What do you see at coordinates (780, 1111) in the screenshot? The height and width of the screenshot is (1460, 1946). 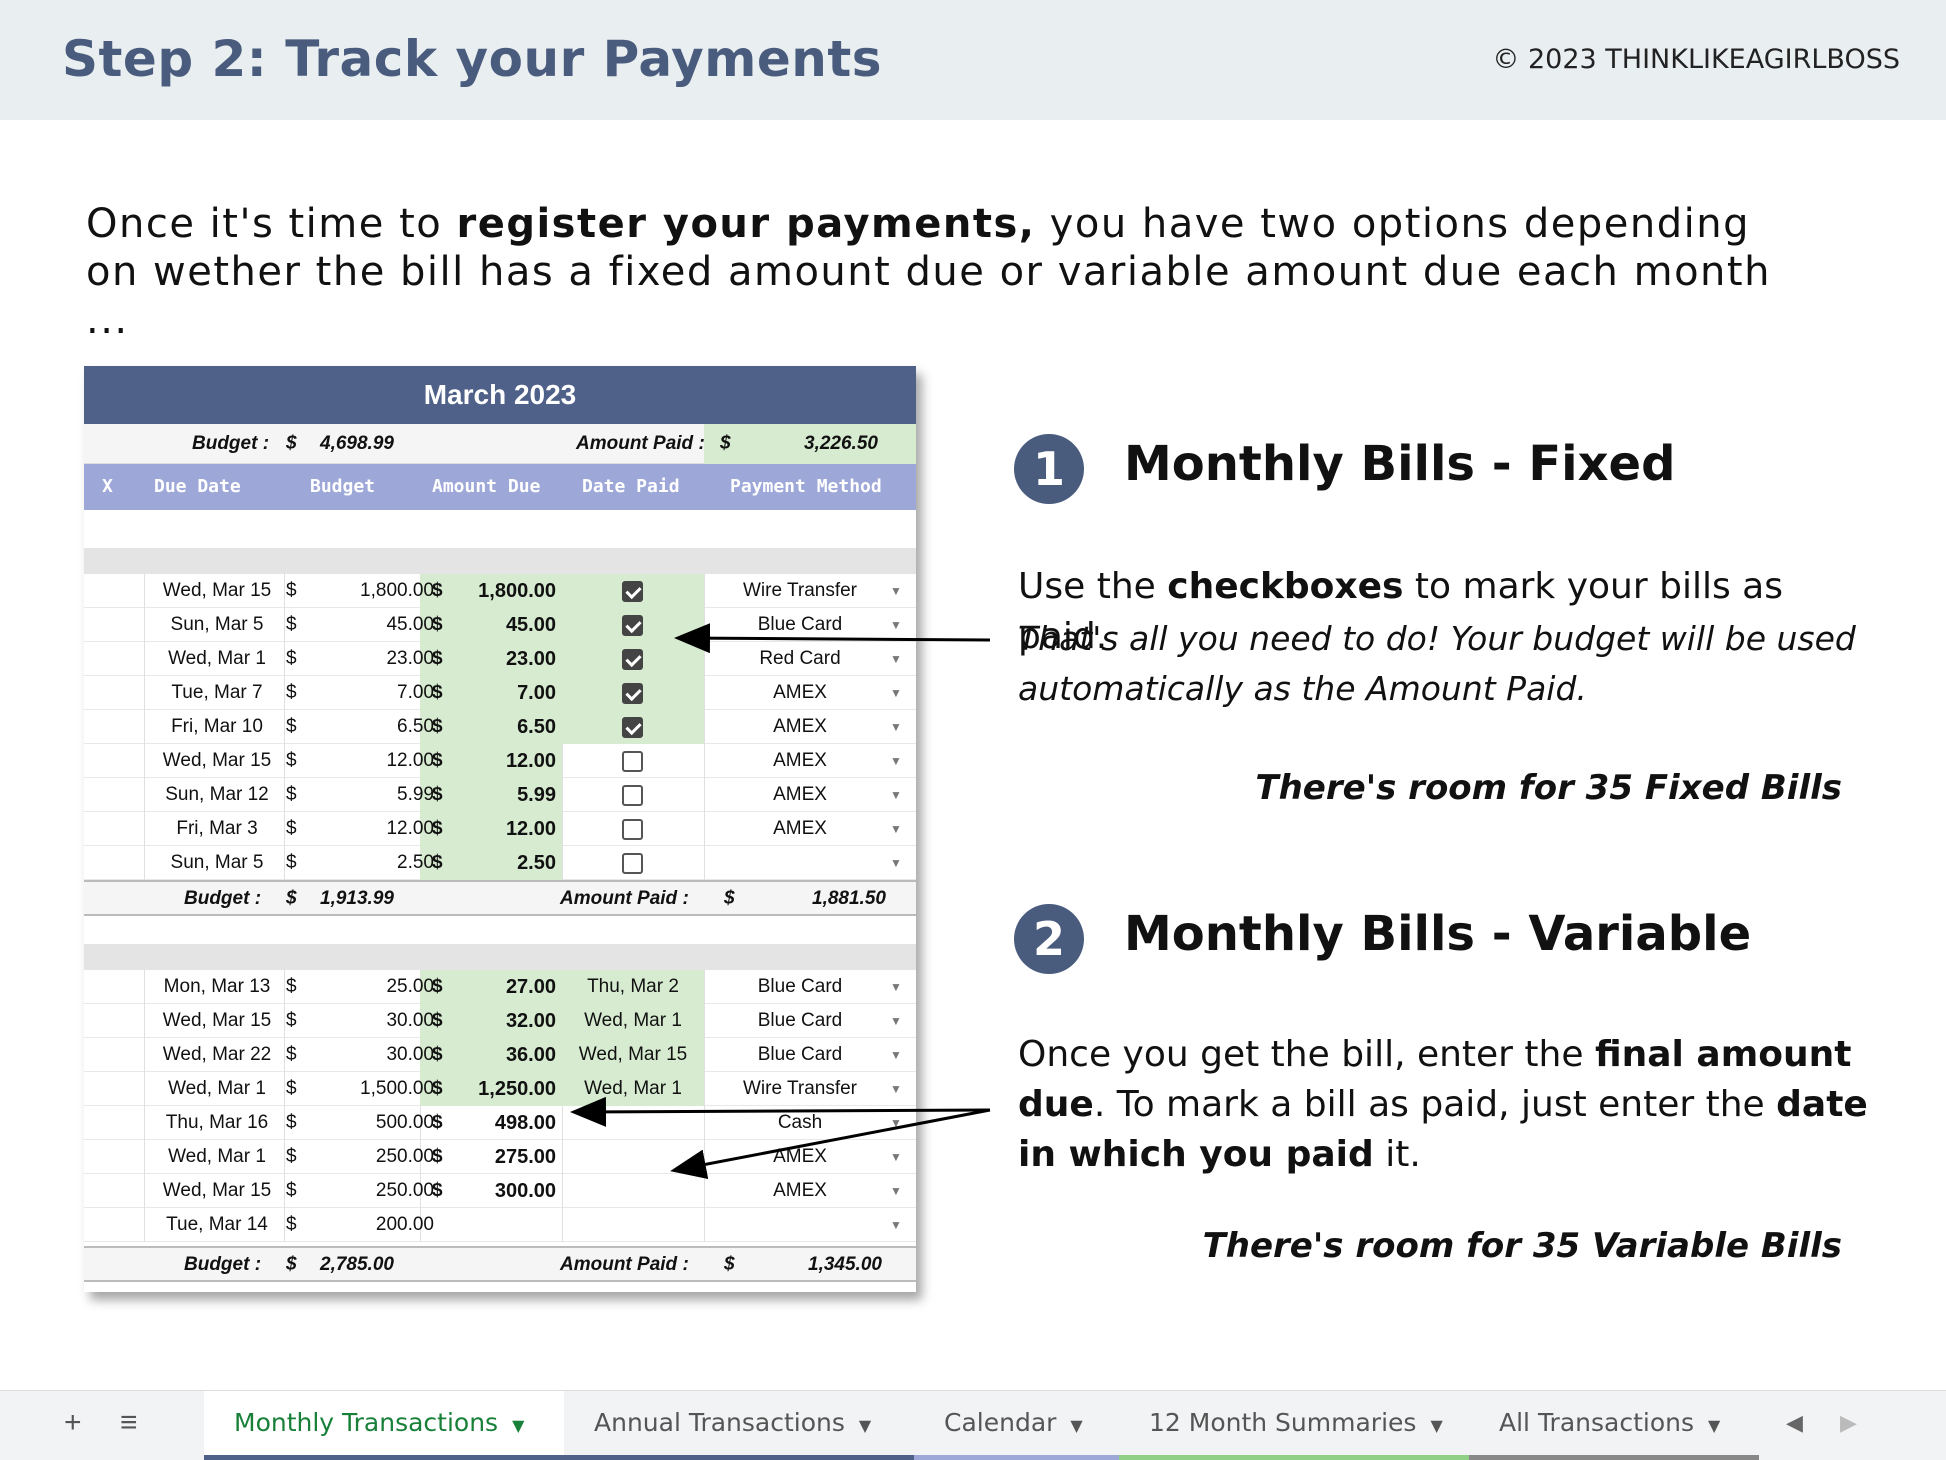 I see `arrow-to-date-paid` at bounding box center [780, 1111].